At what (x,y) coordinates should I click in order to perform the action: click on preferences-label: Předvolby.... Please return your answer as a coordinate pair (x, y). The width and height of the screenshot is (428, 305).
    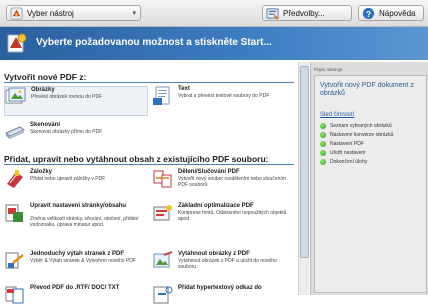
    Looking at the image, I should click on (304, 13).